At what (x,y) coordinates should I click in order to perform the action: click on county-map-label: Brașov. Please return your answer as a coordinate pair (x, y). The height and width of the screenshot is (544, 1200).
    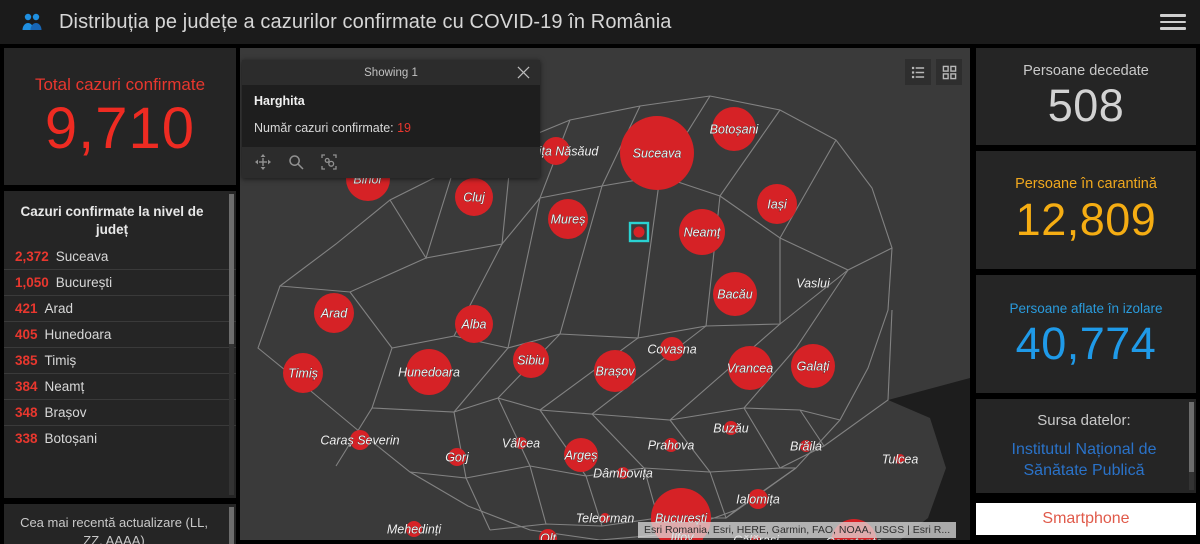
    Looking at the image, I should click on (616, 372).